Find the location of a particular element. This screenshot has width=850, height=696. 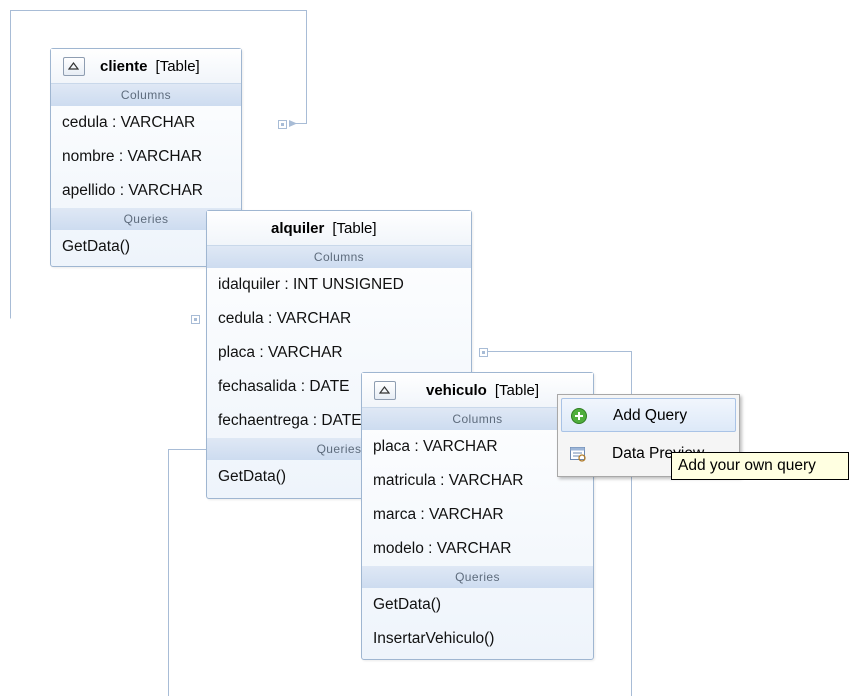

column-row: modelo : VARCHAR is located at coordinates (477, 549).